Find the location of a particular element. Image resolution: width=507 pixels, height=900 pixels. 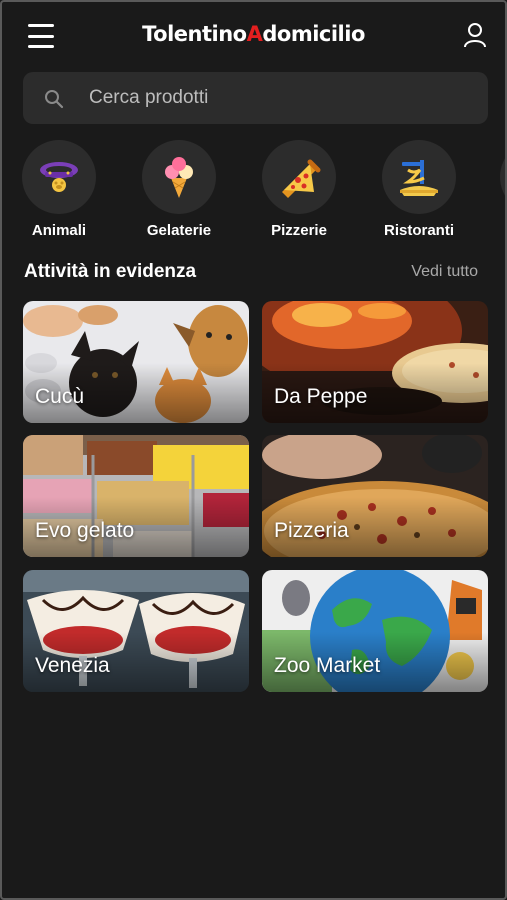

category-label: Ristoranti is located at coordinates (418, 230).